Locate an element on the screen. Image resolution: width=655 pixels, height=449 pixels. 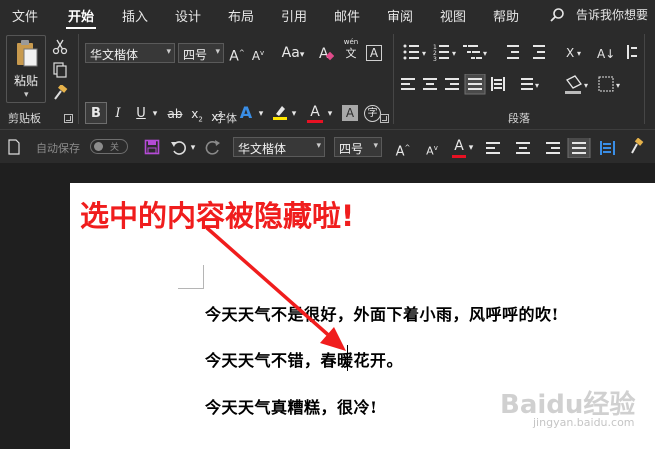
menu-review: 审阅 is located at coordinates (400, 15).